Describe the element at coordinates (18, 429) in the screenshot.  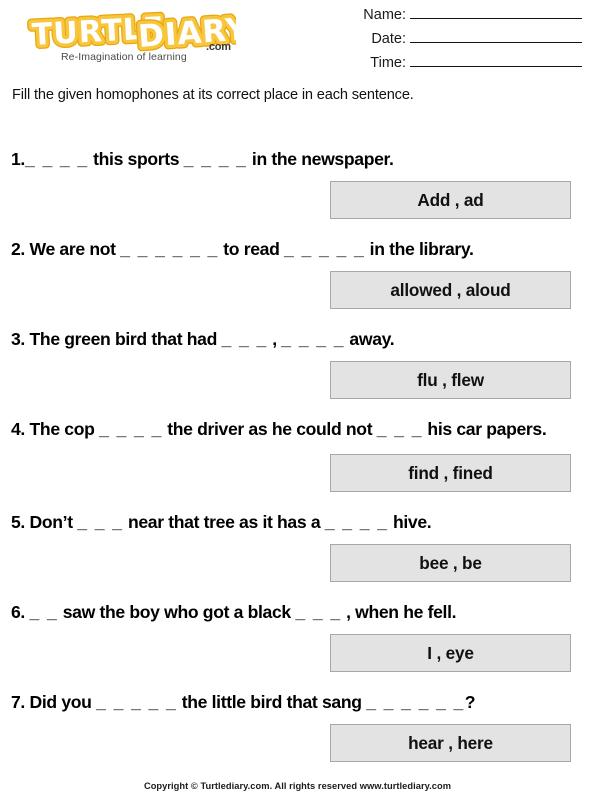
I see `question-number: 4.` at that location.